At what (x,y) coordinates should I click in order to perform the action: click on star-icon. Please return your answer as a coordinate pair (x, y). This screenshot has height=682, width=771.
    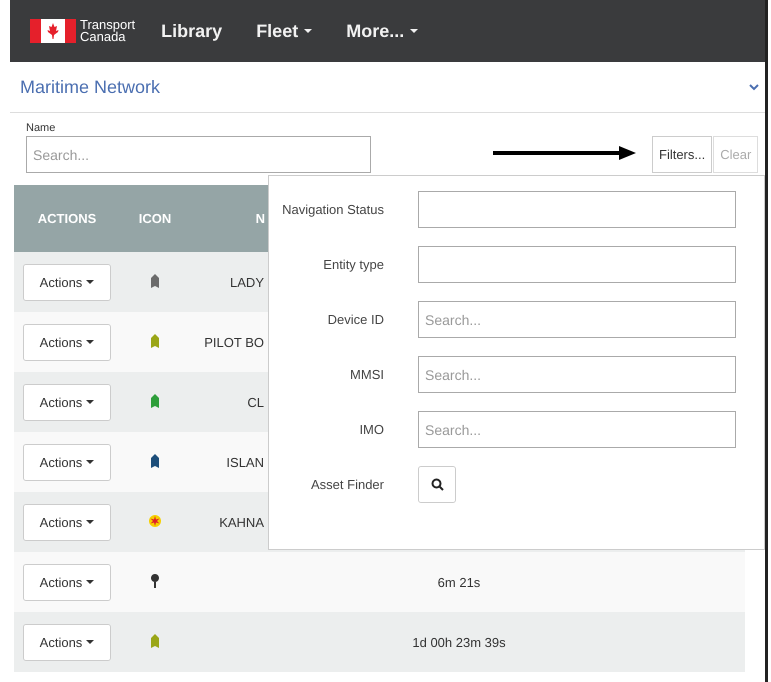
    Looking at the image, I should click on (155, 520).